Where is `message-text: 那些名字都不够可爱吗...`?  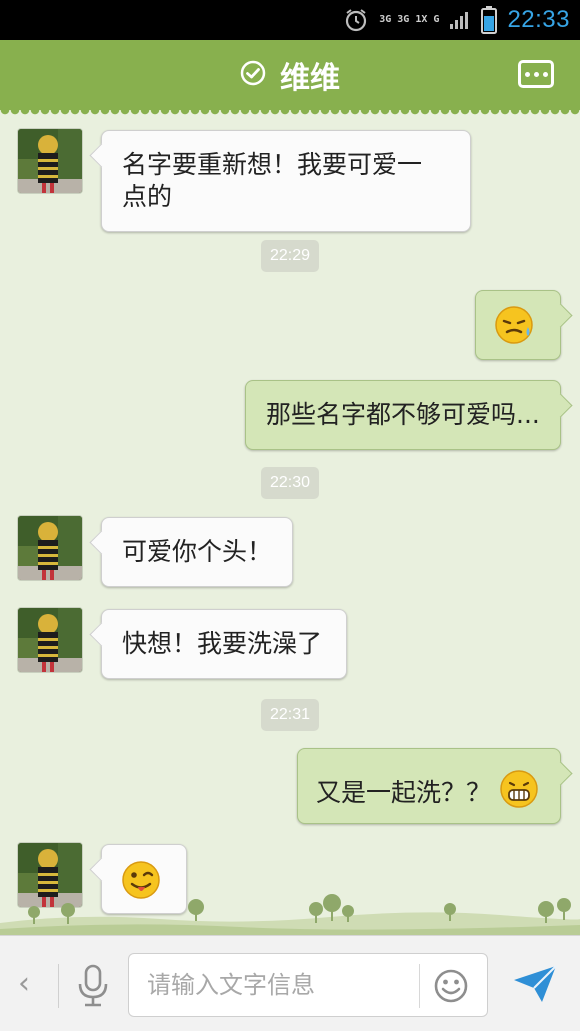
message-text: 那些名字都不够可爱吗... is located at coordinates (403, 414).